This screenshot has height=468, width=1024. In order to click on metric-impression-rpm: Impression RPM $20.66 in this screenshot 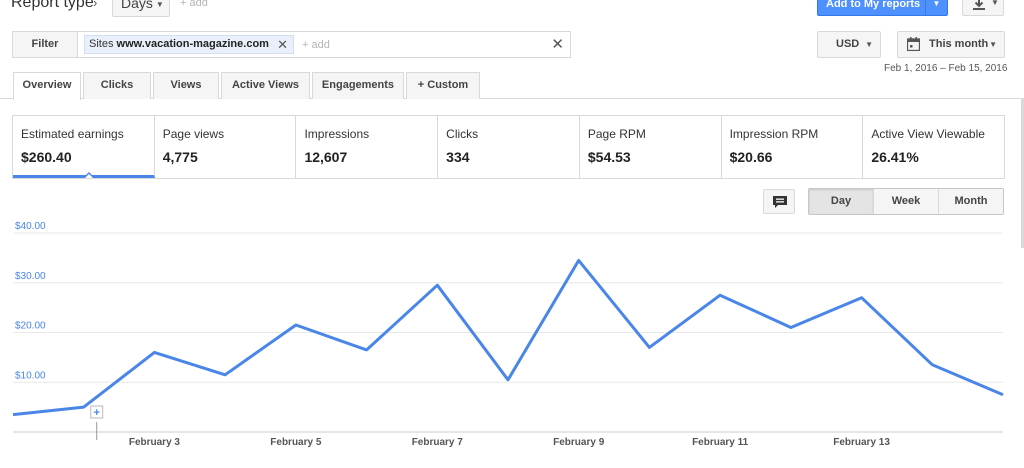, I will do `click(793, 147)`.